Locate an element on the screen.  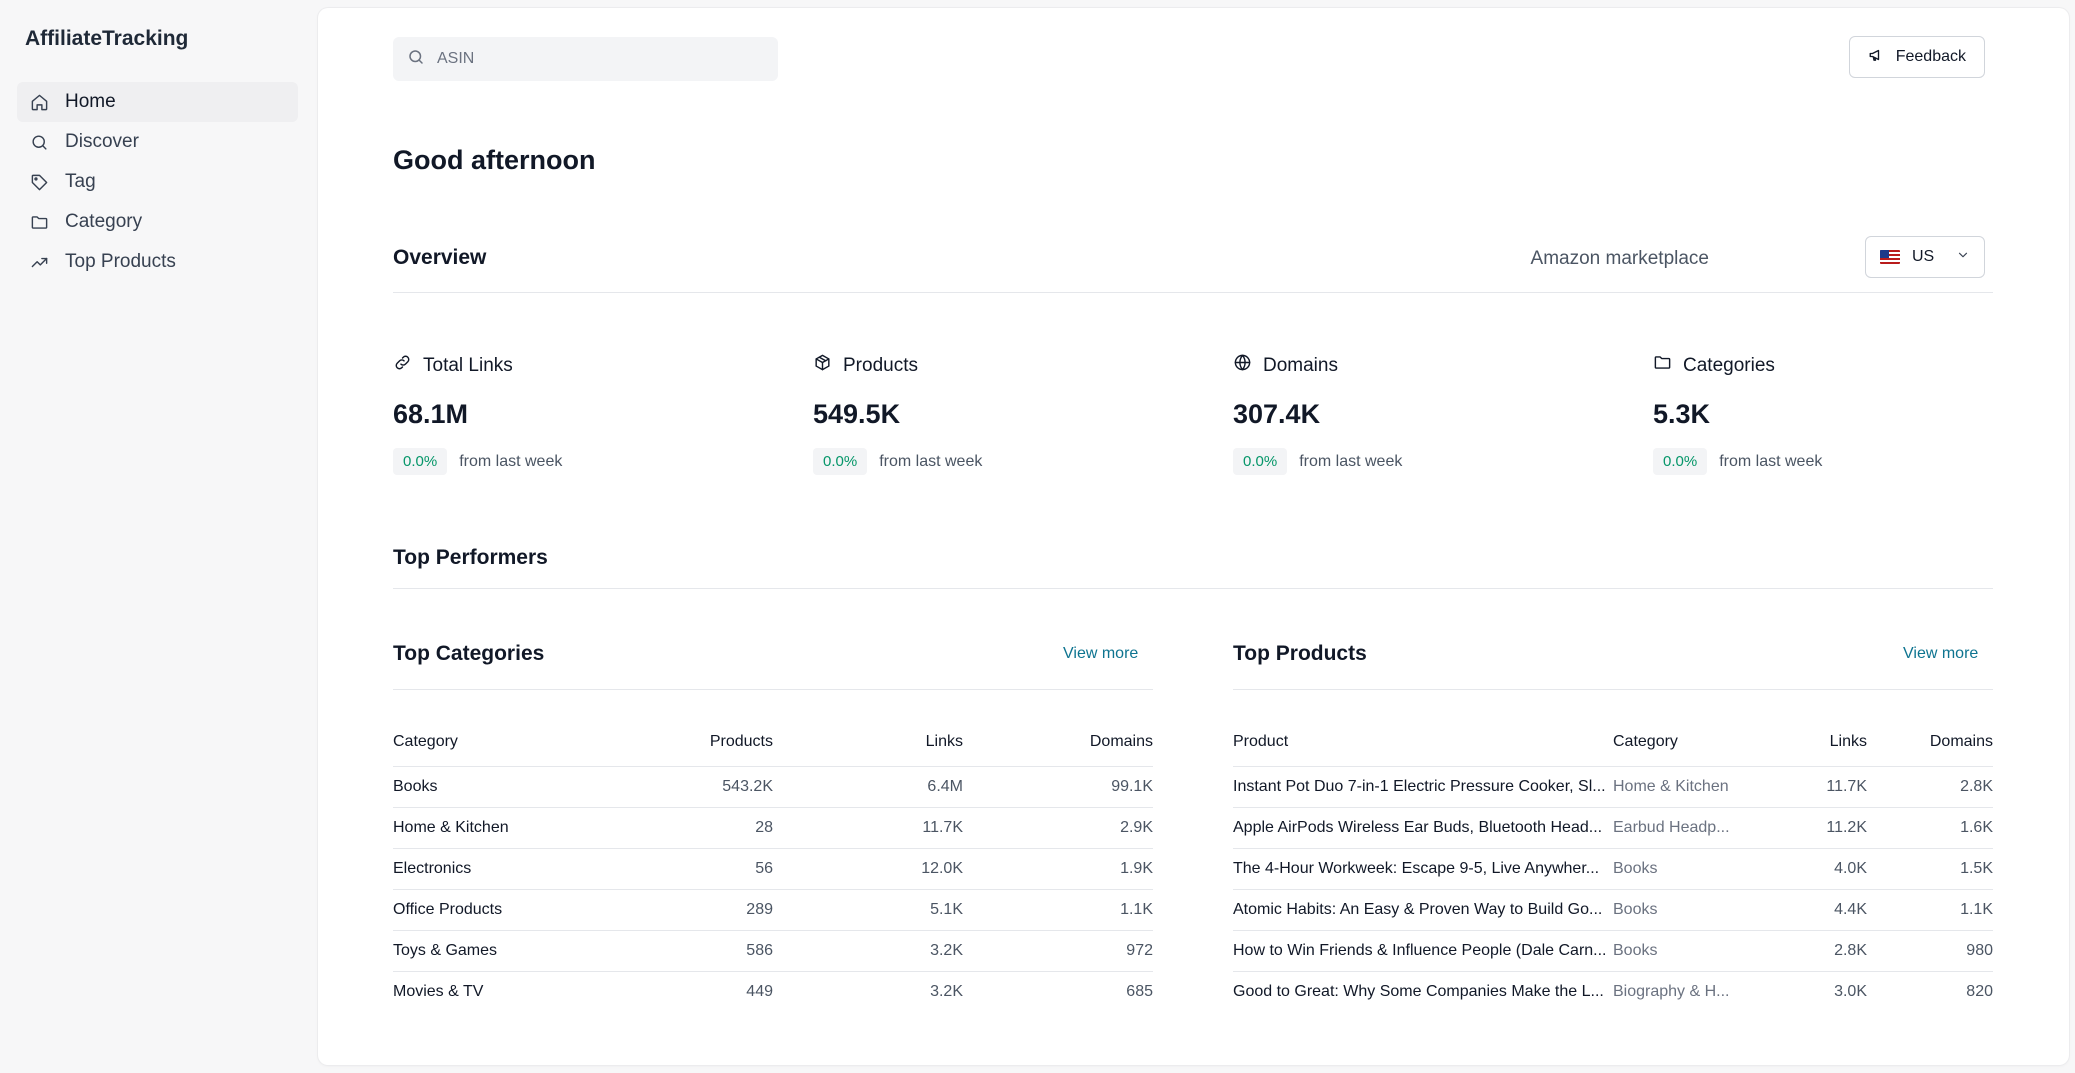
sidebar-item-label: Category is located at coordinates (104, 221).